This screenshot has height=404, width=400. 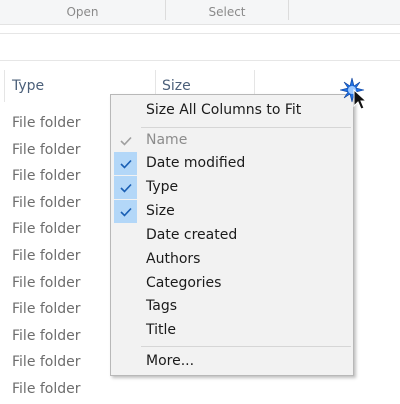 What do you see at coordinates (232, 211) in the screenshot?
I see `menu-item-size: Size` at bounding box center [232, 211].